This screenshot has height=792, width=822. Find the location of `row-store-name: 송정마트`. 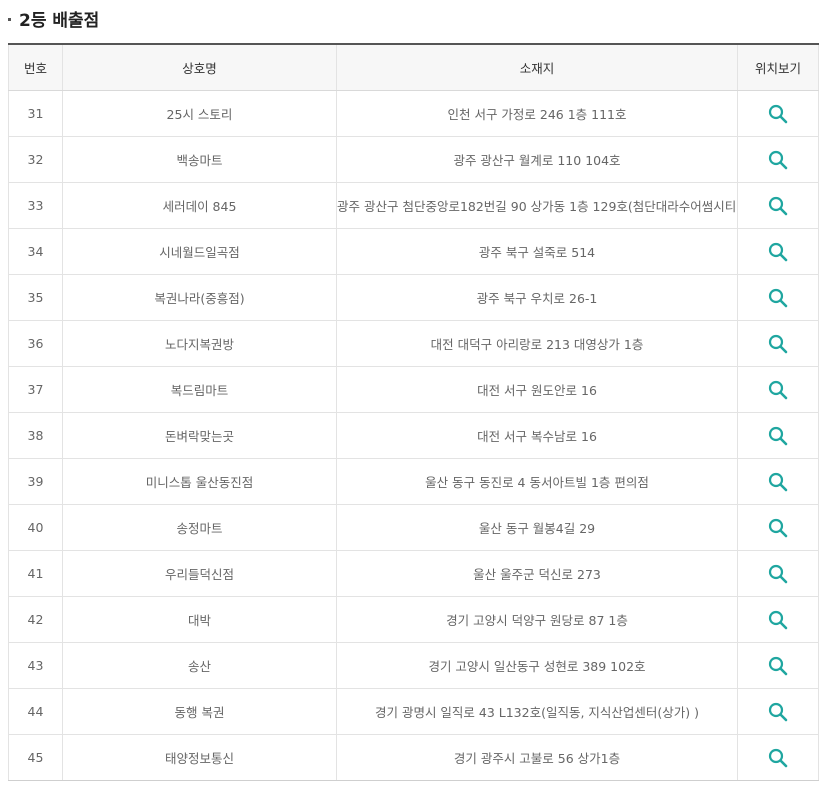

row-store-name: 송정마트 is located at coordinates (199, 527).